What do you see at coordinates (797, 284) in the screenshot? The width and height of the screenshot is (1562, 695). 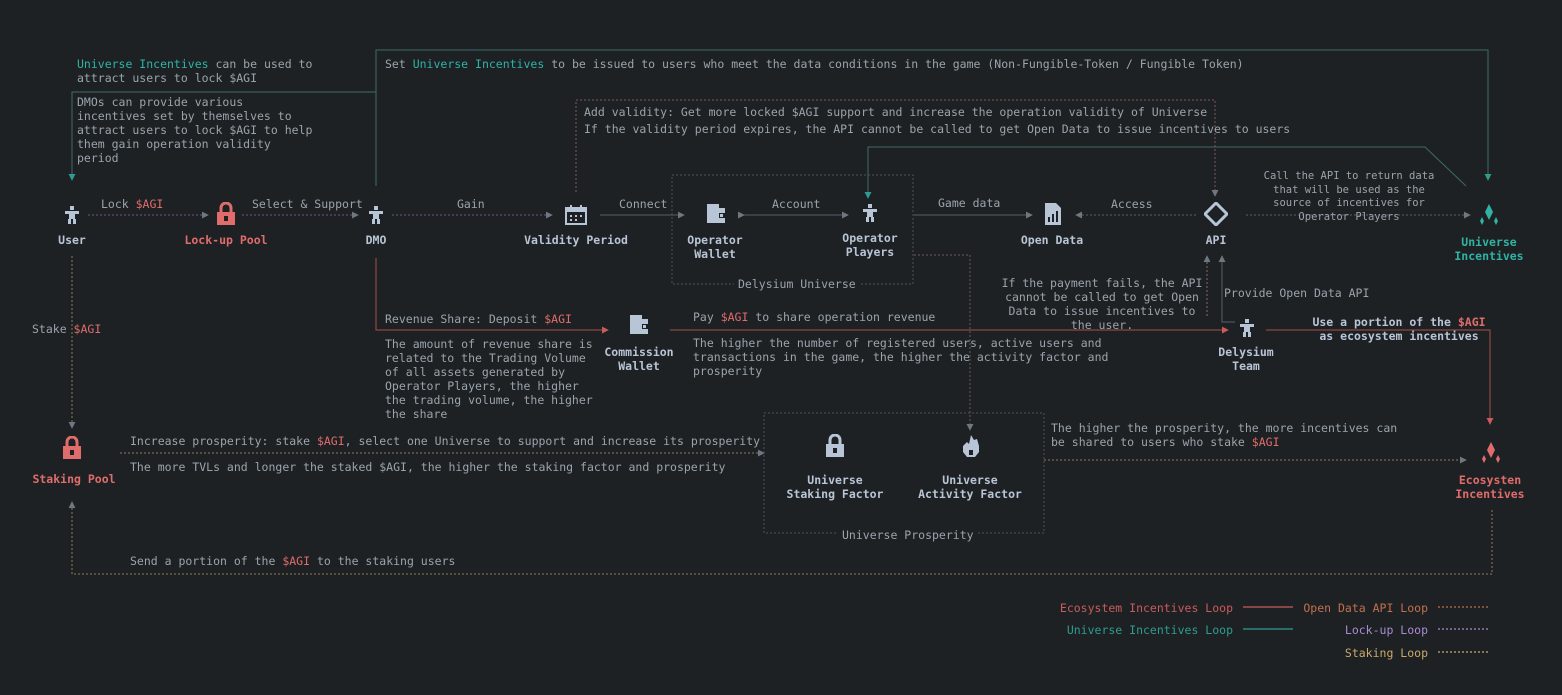 I see `group-label-delysium-universe: Delysium Universe` at bounding box center [797, 284].